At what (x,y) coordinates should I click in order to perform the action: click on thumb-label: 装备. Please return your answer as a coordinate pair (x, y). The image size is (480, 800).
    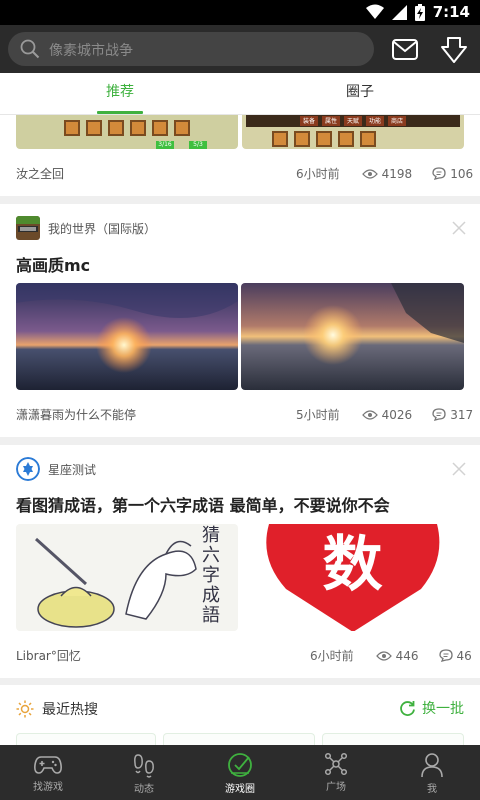
    Looking at the image, I should click on (308, 121).